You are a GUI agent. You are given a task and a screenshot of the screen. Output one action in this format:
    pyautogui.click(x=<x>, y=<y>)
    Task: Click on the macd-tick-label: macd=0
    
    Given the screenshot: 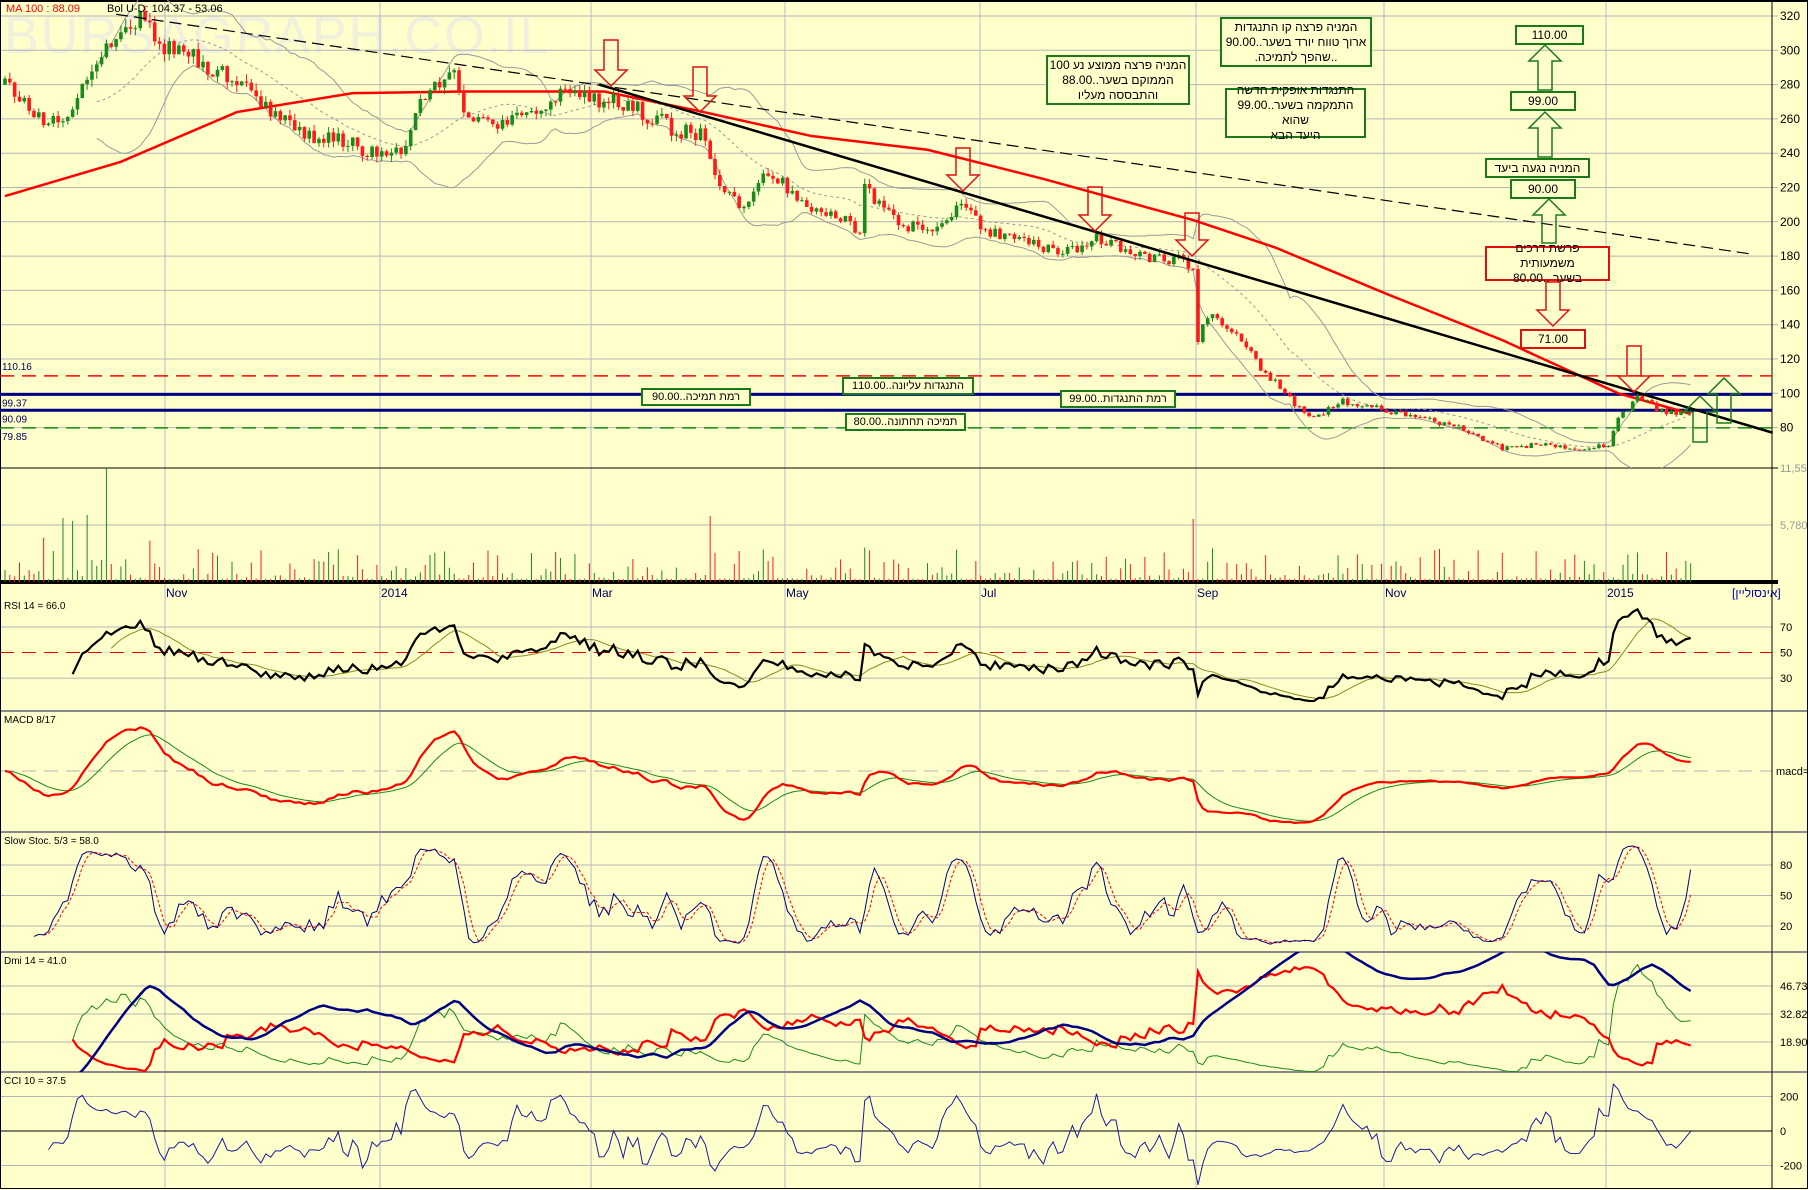 What is the action you would take?
    pyautogui.click(x=1792, y=772)
    